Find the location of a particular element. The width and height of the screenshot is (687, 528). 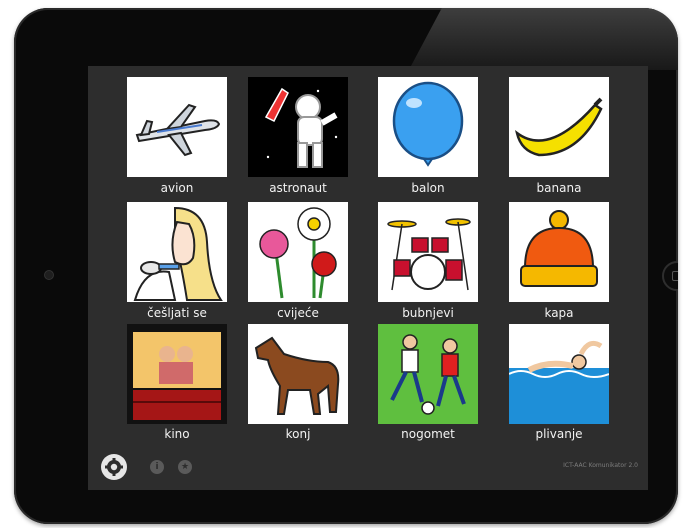

drums-icon is located at coordinates (429, 254).